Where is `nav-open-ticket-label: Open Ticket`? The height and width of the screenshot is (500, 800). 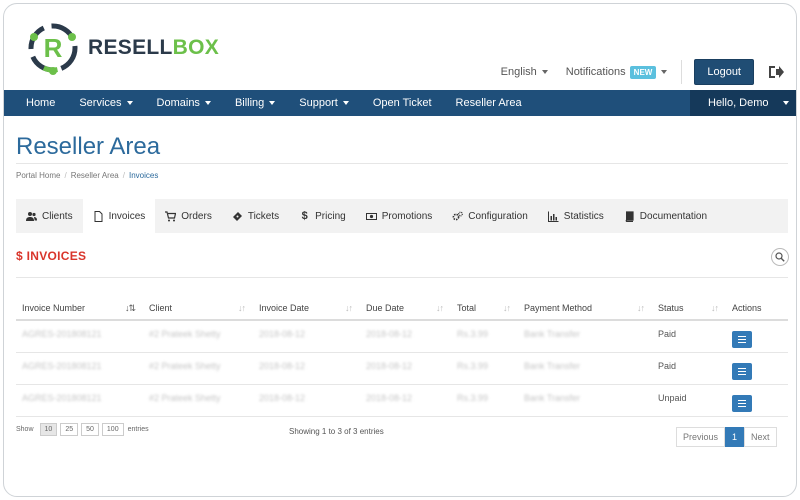 nav-open-ticket-label: Open Ticket is located at coordinates (402, 103).